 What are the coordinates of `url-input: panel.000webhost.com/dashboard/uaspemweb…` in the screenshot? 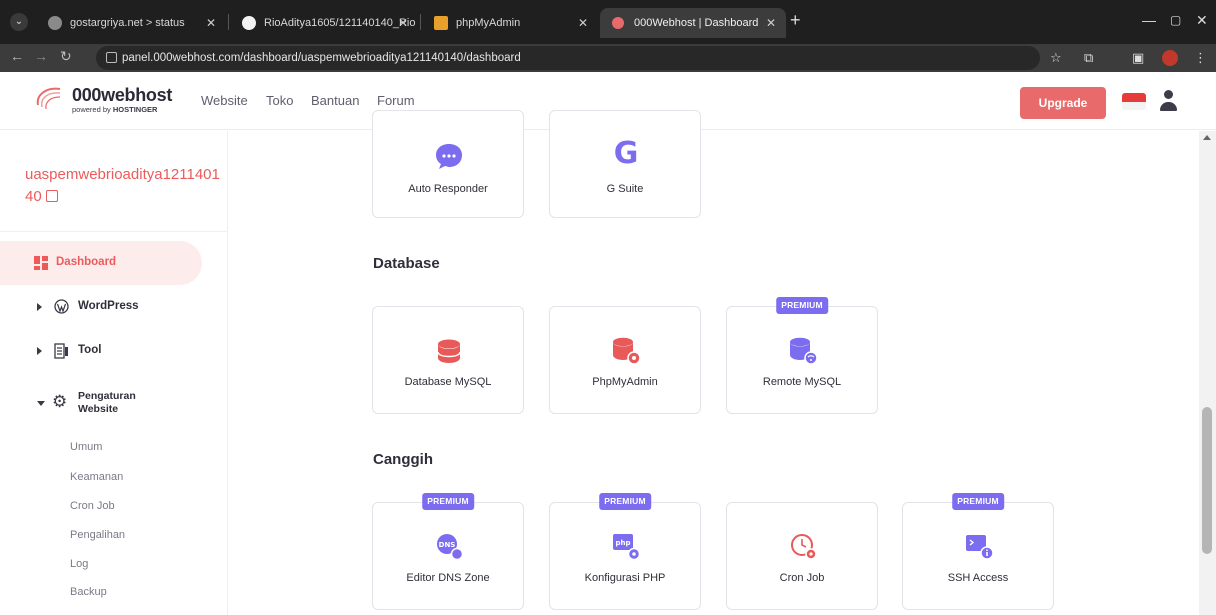 It's located at (568, 58).